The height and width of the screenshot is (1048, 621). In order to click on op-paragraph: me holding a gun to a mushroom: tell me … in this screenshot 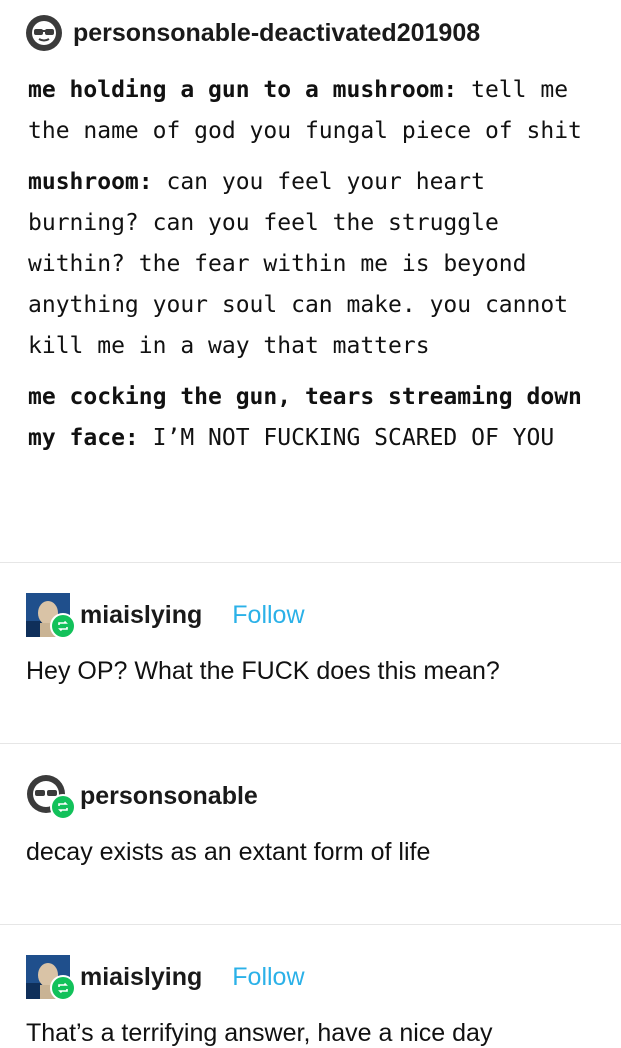, I will do `click(313, 111)`.